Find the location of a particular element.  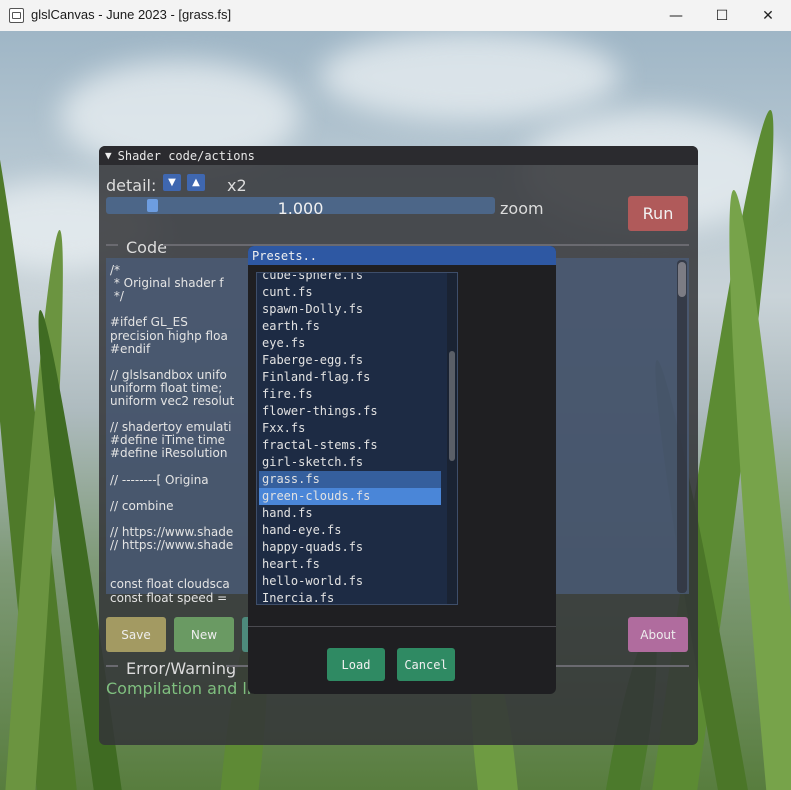

maximize-button: ☐ is located at coordinates (722, 15).